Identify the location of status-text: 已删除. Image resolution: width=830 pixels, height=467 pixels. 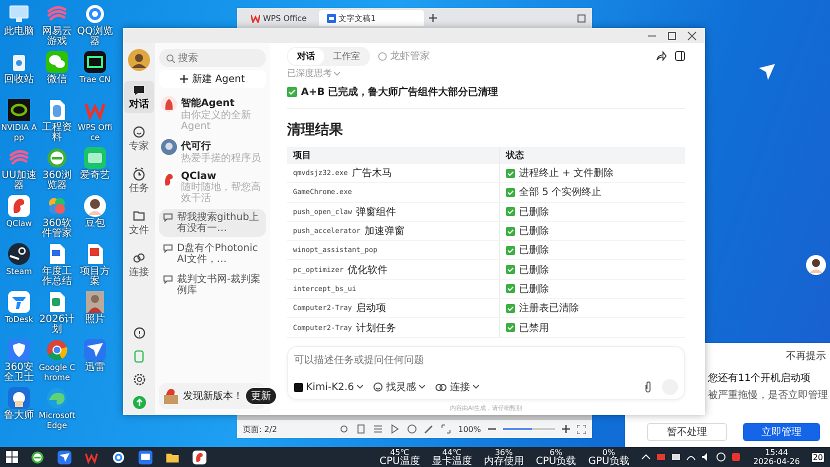
(534, 270).